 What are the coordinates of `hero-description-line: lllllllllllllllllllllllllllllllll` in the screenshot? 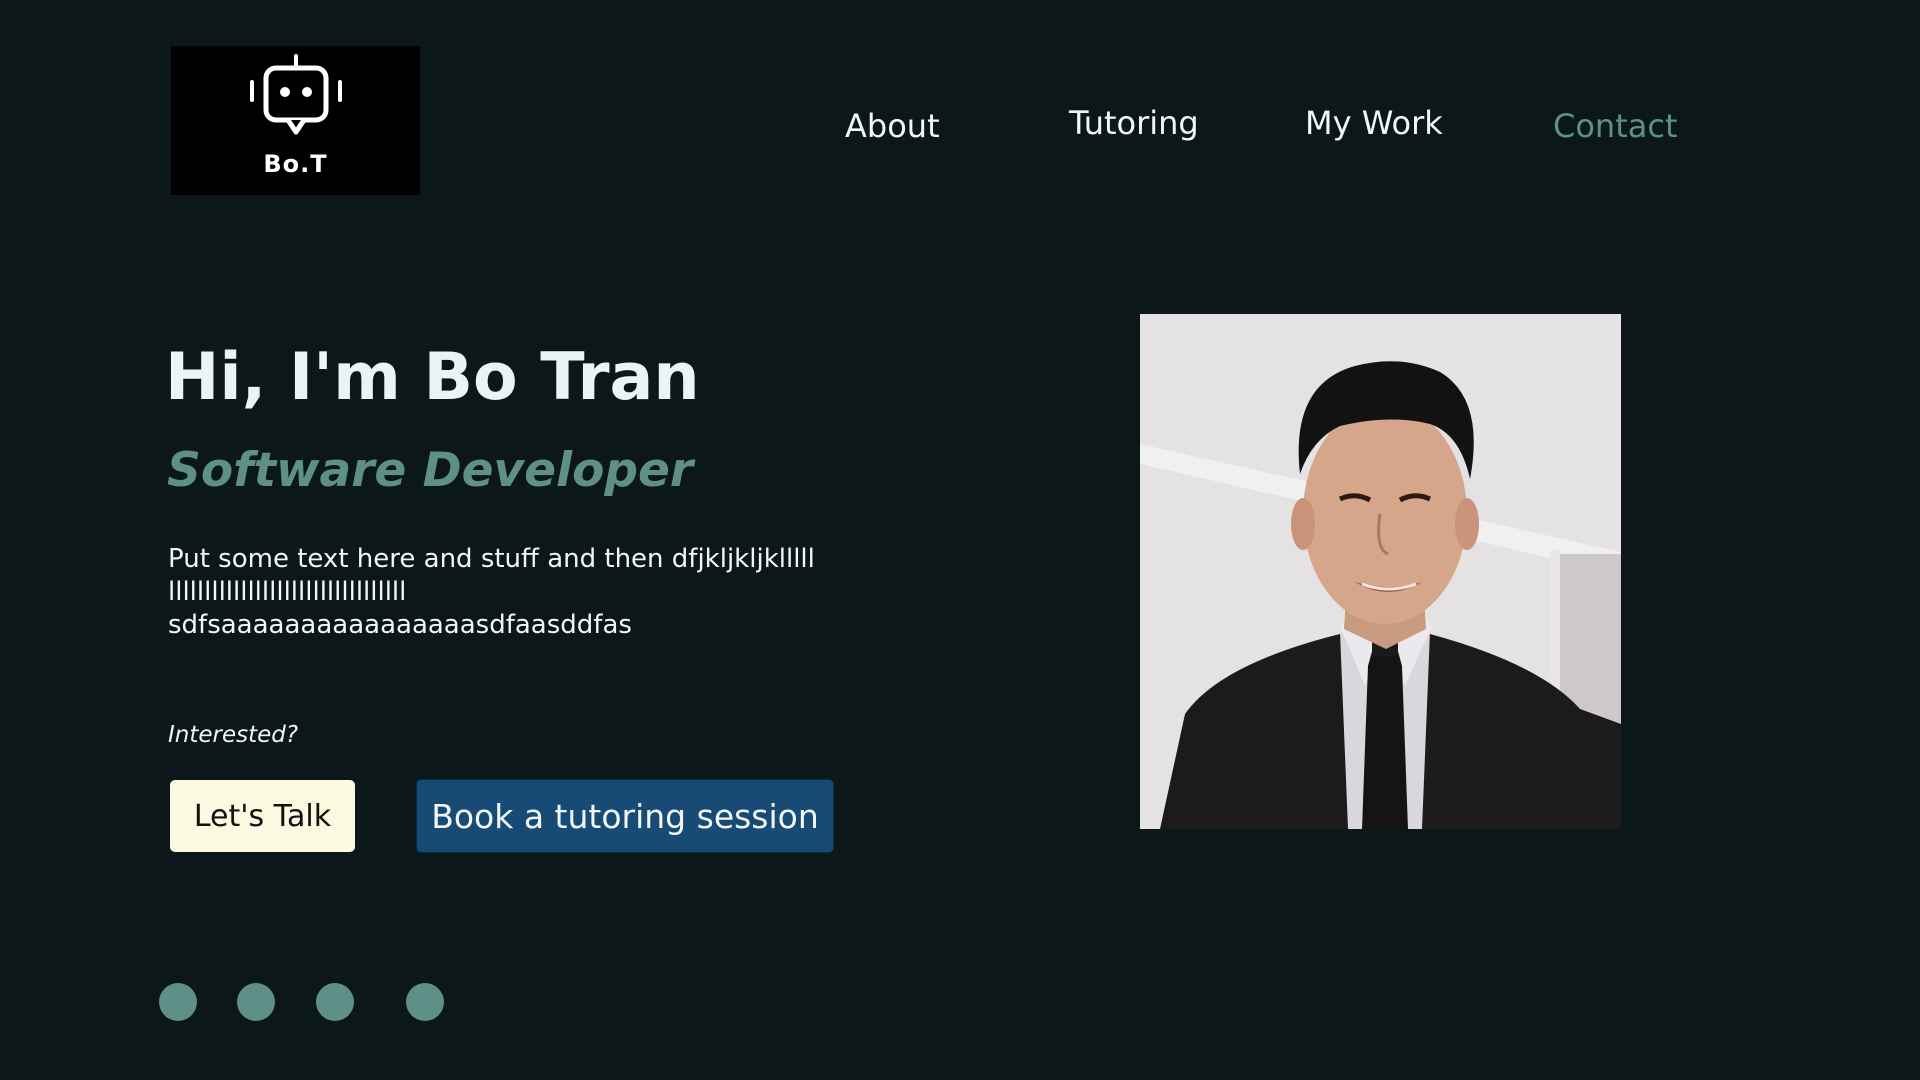 It's located at (287, 592).